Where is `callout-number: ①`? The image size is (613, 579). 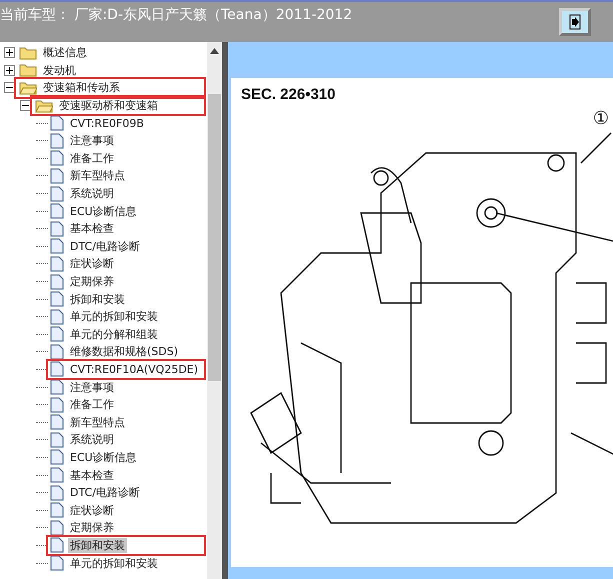 callout-number: ① is located at coordinates (600, 118).